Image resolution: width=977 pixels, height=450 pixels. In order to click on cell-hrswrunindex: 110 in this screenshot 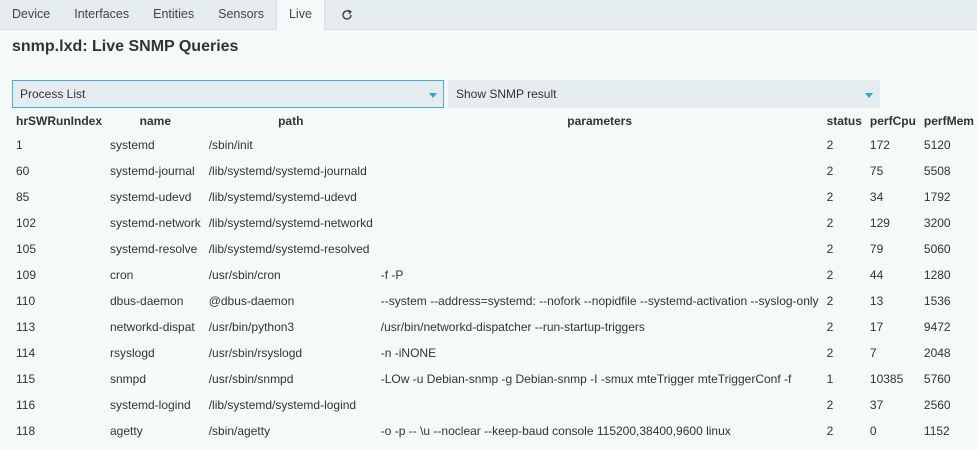, I will do `click(26, 301)`.